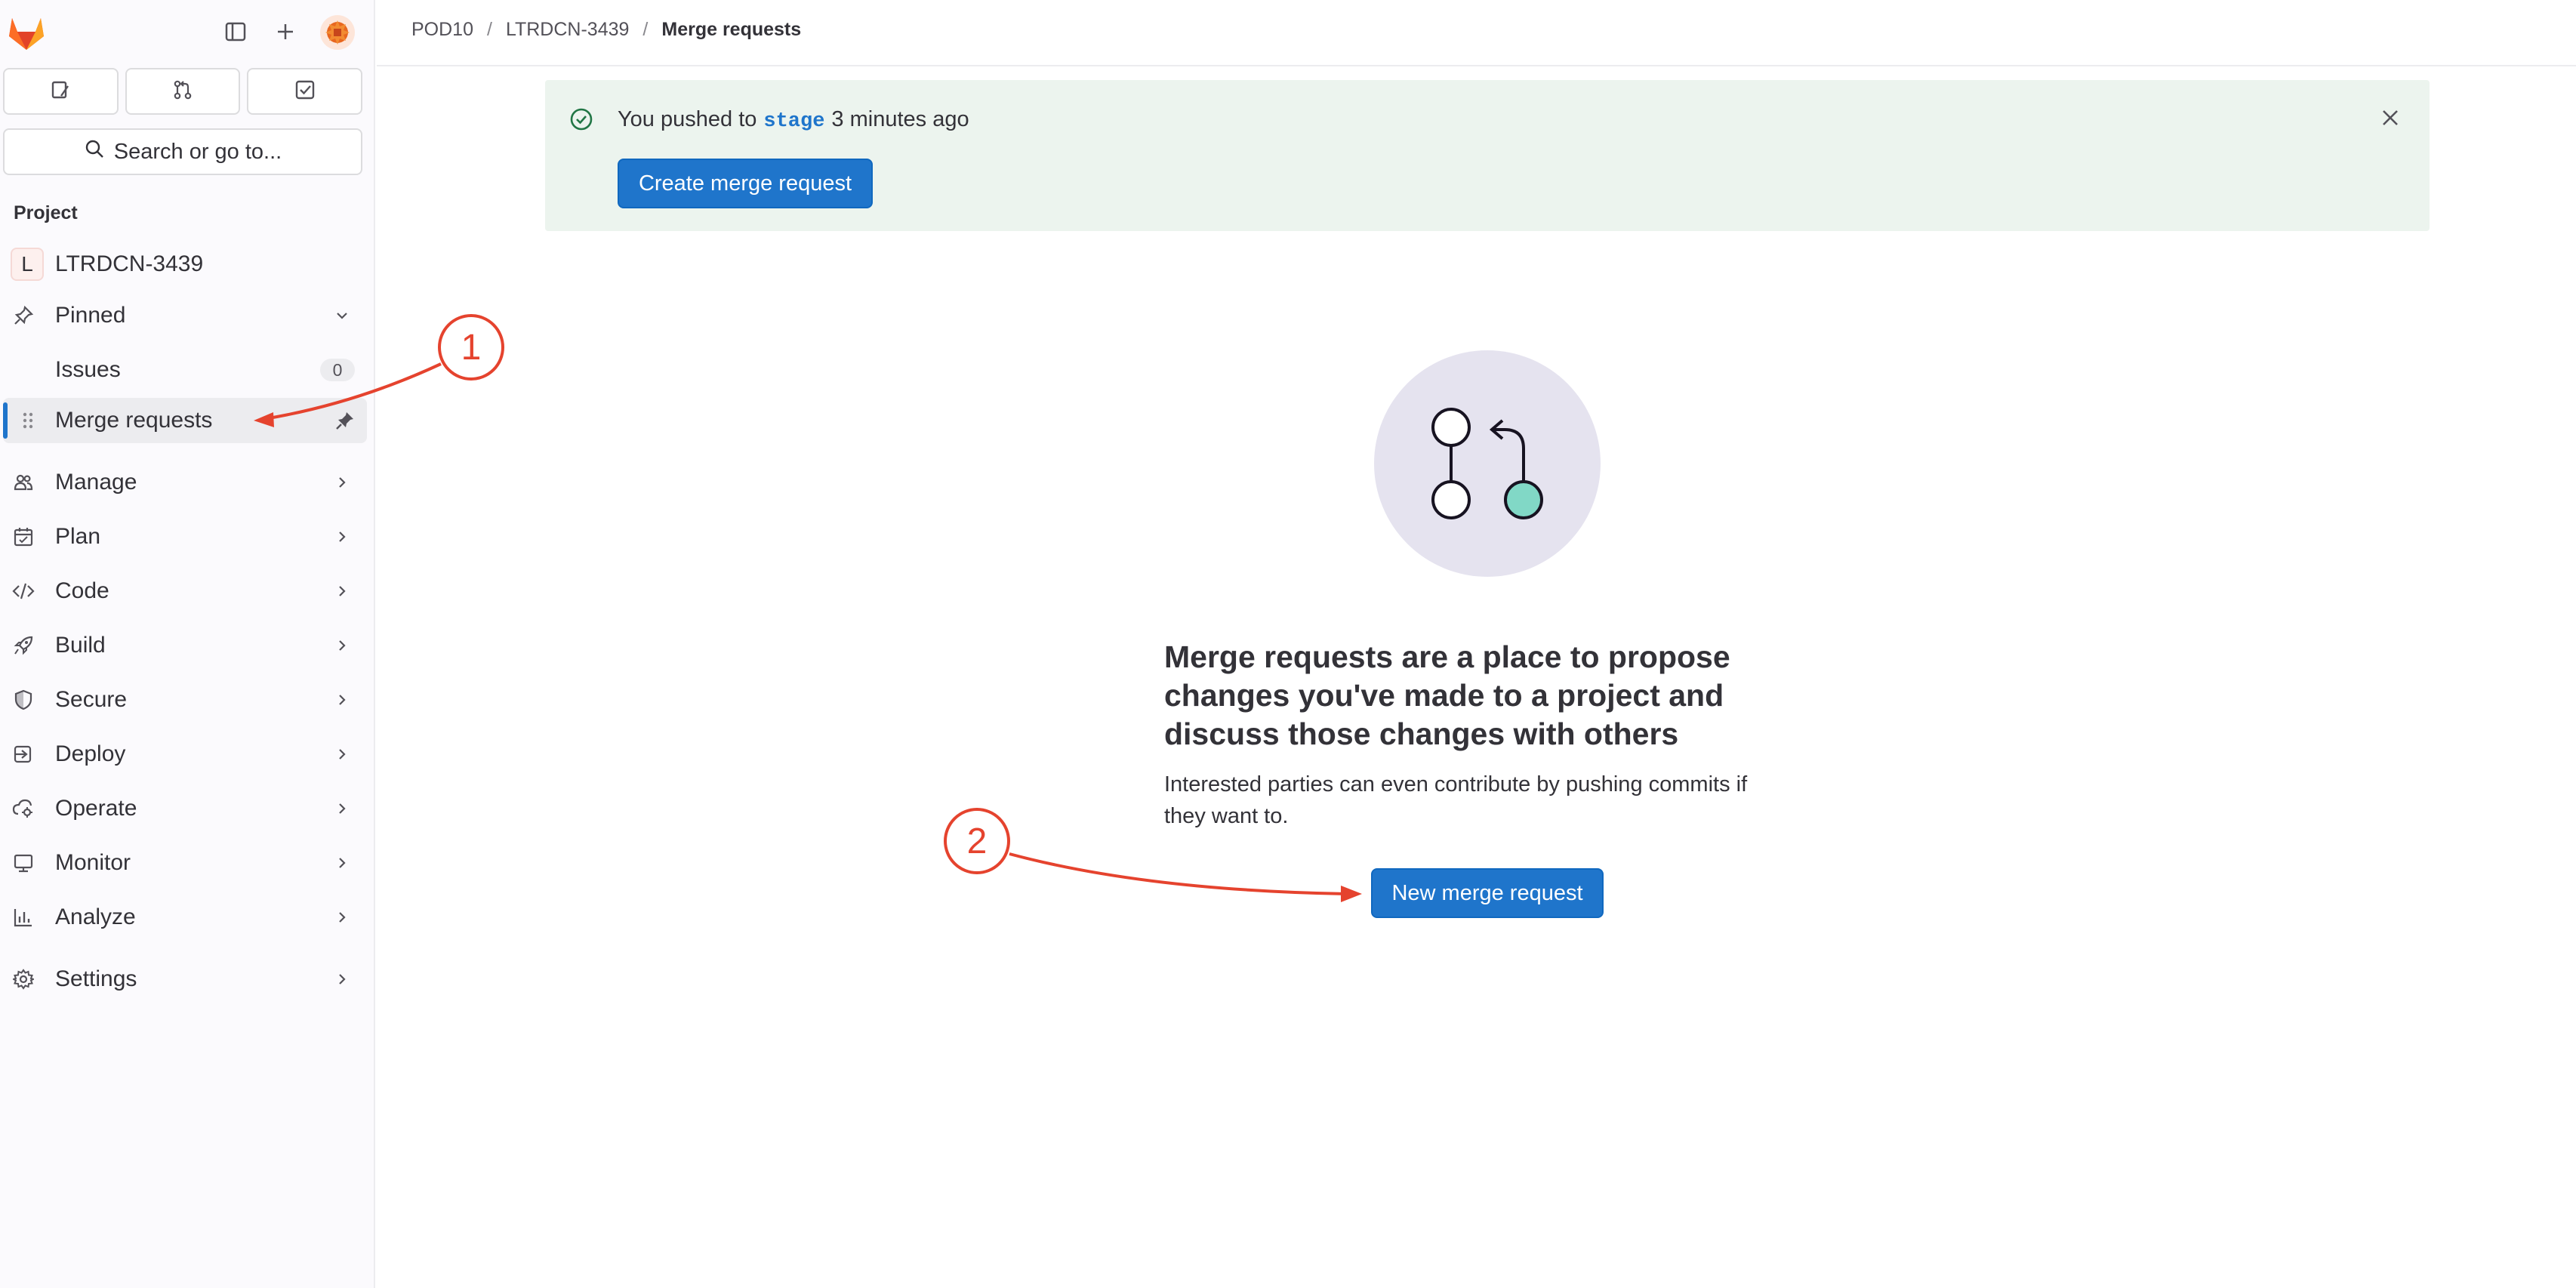 The image size is (2576, 1288). What do you see at coordinates (337, 32) in the screenshot?
I see `user-avatar` at bounding box center [337, 32].